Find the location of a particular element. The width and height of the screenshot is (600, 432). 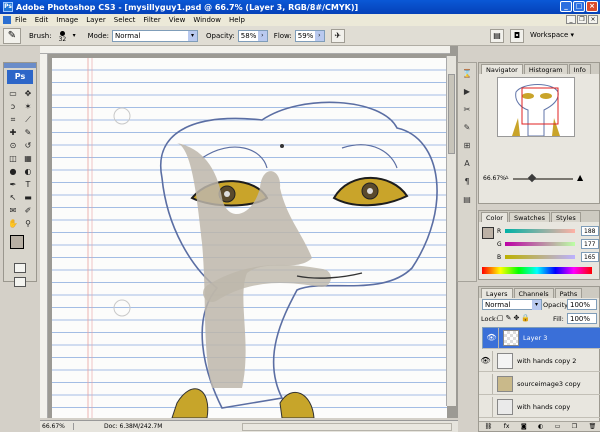

tab-layers: Layers is located at coordinates (497, 293).